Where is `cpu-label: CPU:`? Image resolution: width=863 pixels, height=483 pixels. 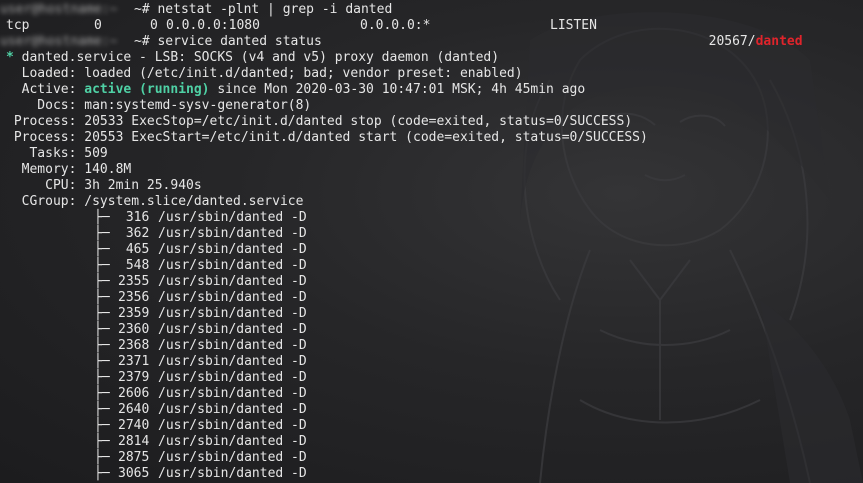 cpu-label: CPU: is located at coordinates (41, 185).